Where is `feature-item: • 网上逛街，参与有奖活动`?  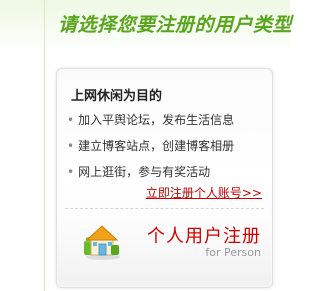
feature-item: • 网上逛街，参与有奖活动 is located at coordinates (150, 172).